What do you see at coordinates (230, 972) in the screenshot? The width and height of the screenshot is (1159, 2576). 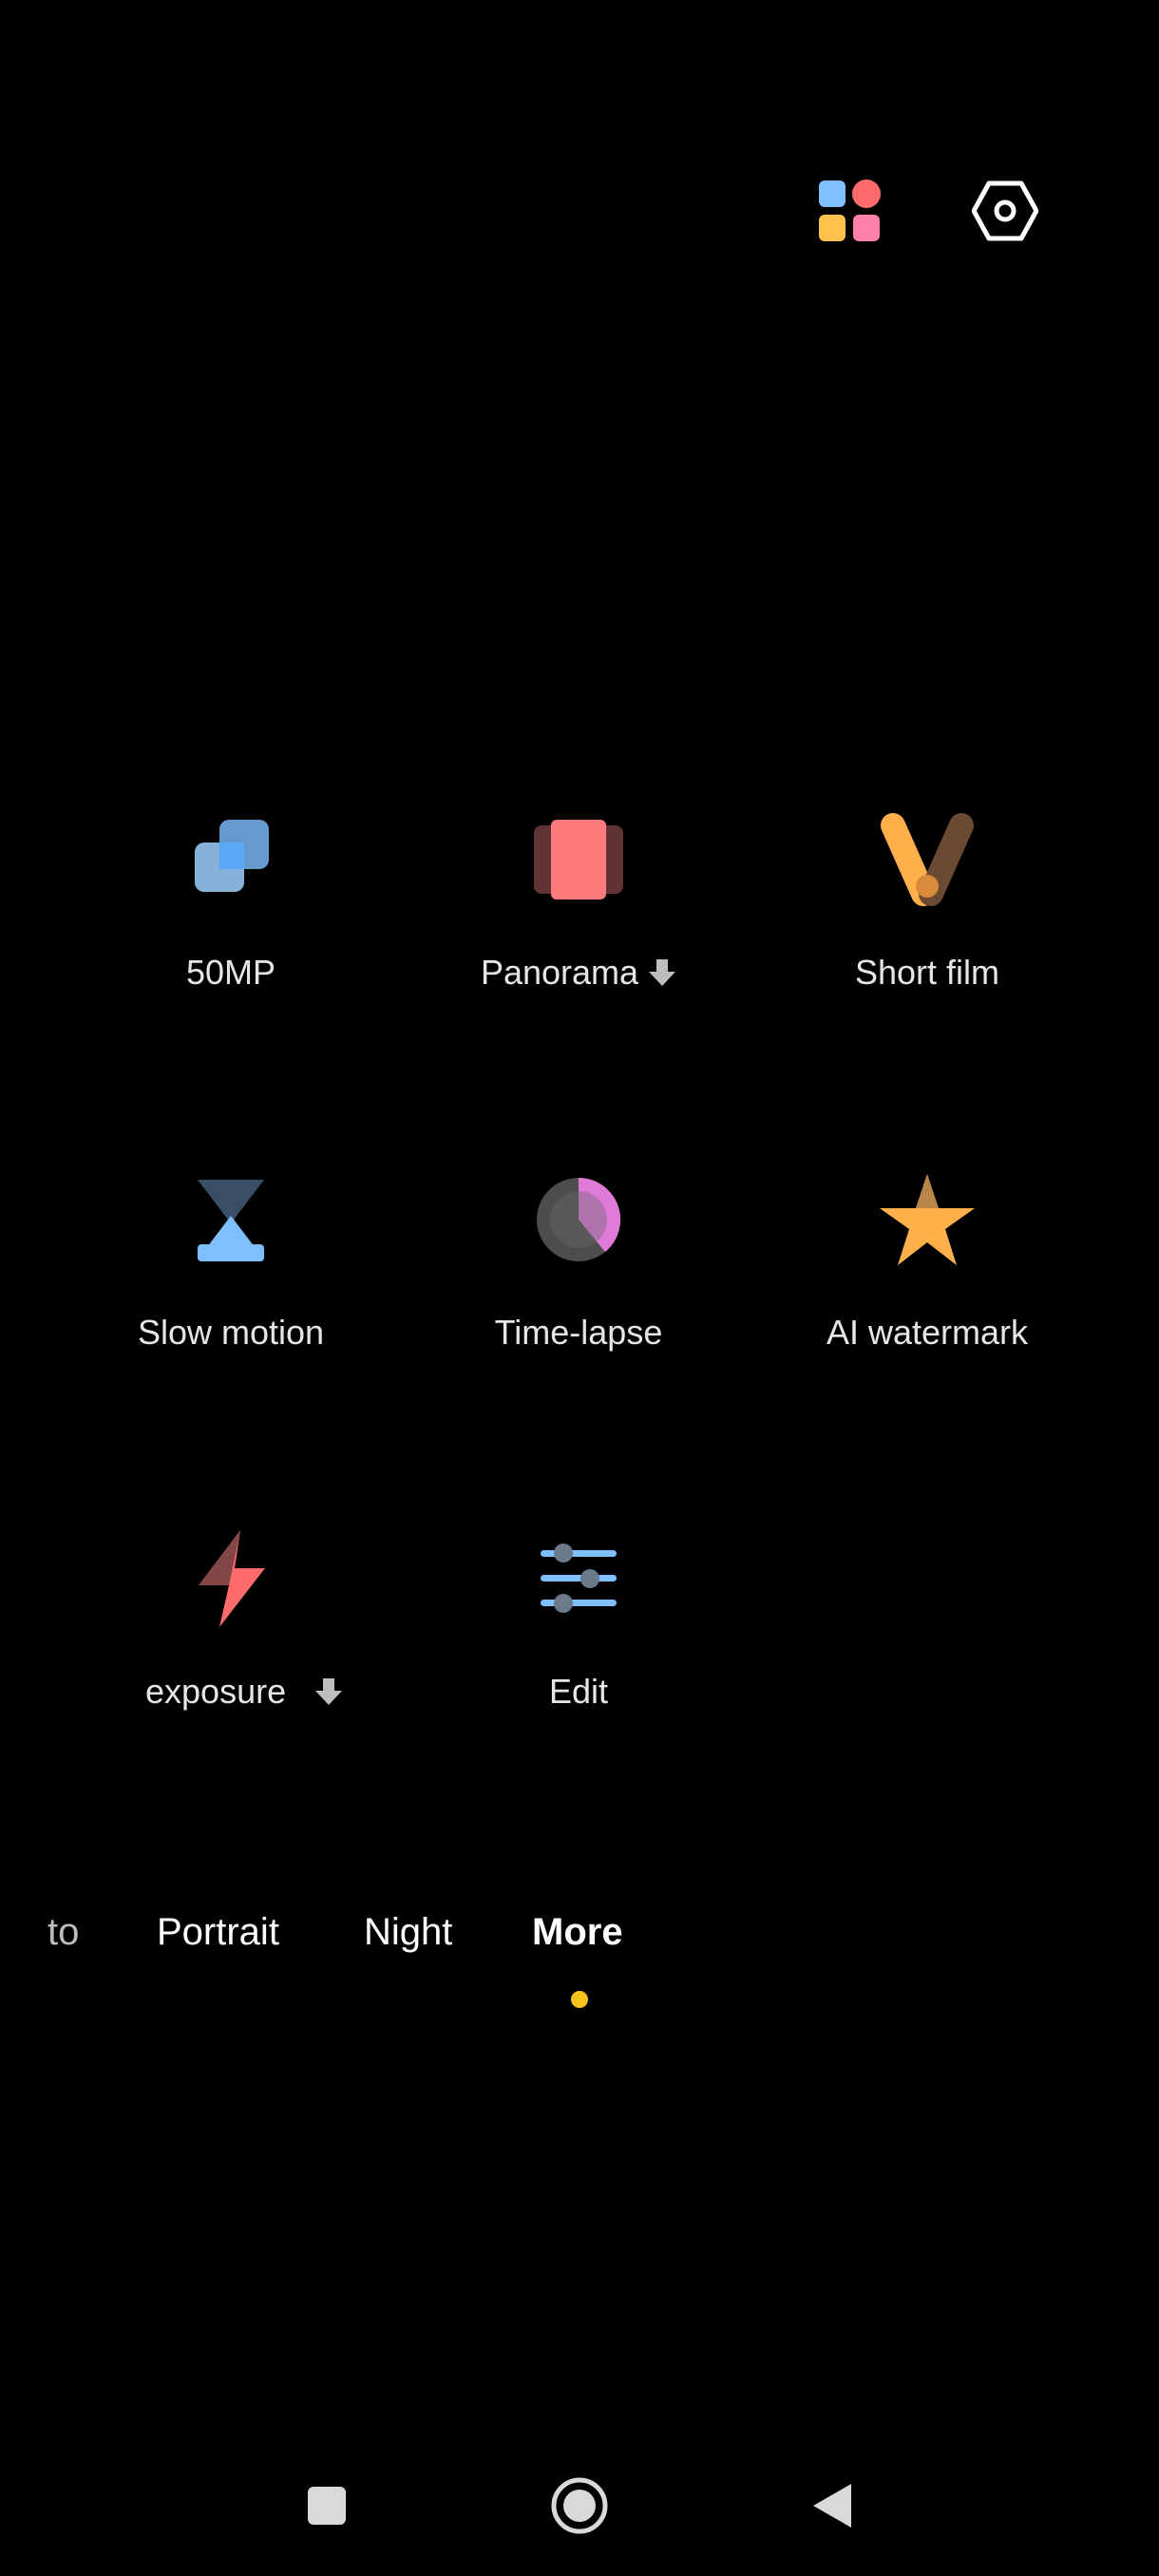 I see `mode-label: 50MP` at bounding box center [230, 972].